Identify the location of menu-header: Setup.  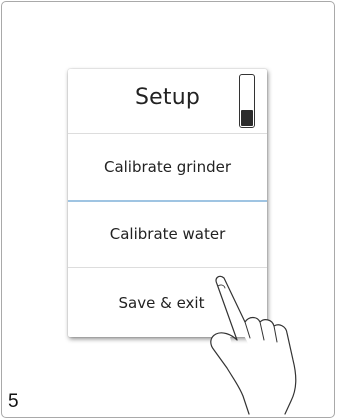
(167, 101).